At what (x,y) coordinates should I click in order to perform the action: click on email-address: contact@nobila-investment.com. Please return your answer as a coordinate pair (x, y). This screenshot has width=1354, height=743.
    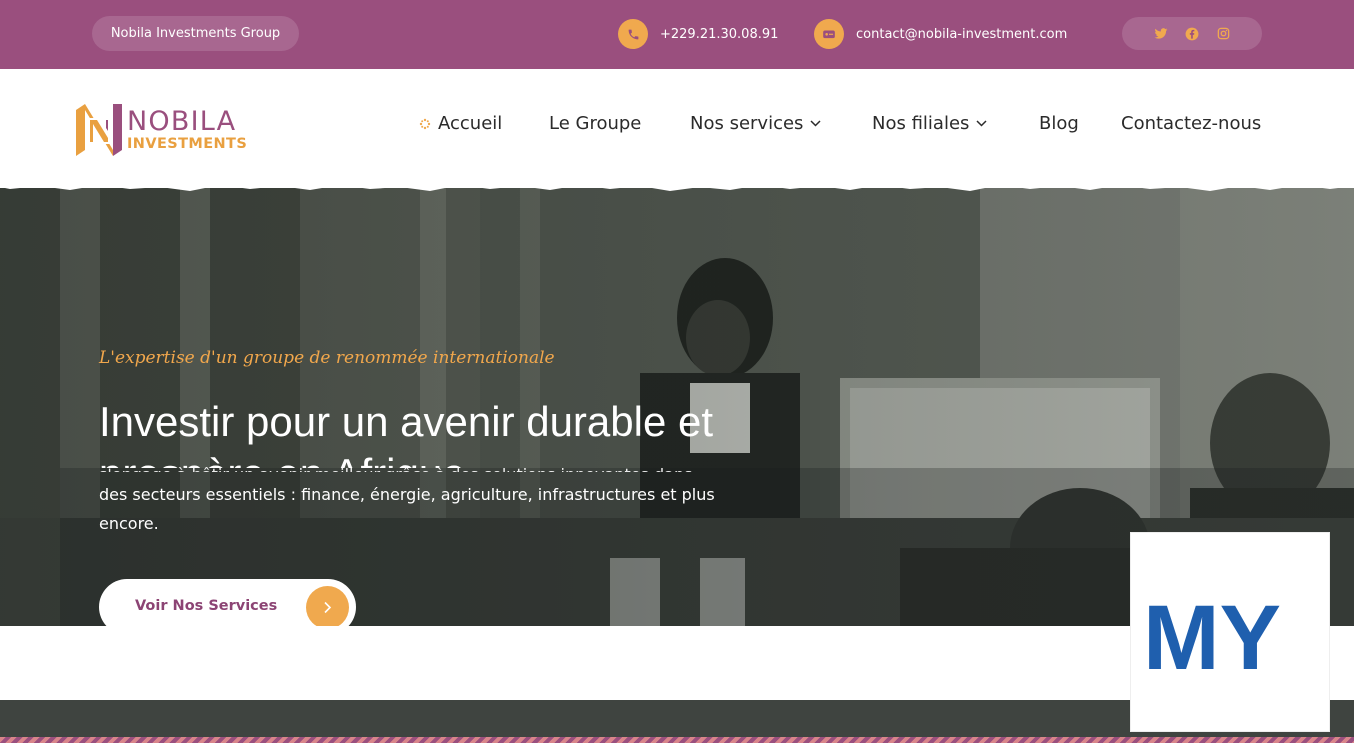
    Looking at the image, I should click on (962, 34).